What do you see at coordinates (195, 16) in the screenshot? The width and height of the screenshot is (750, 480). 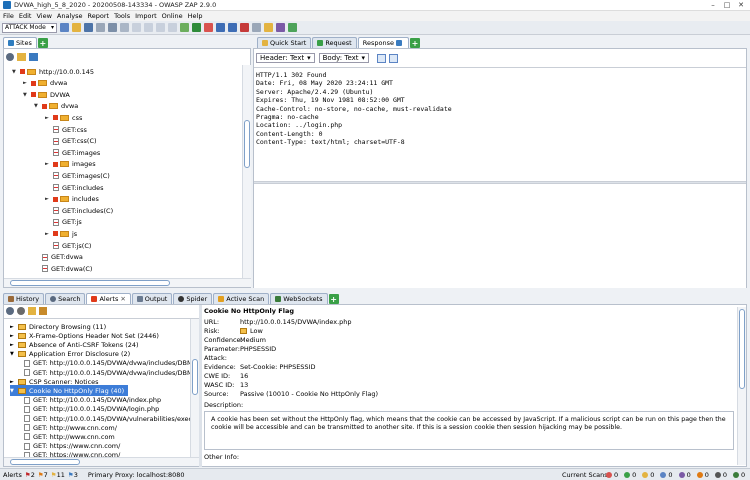 I see `menu-help: Help` at bounding box center [195, 16].